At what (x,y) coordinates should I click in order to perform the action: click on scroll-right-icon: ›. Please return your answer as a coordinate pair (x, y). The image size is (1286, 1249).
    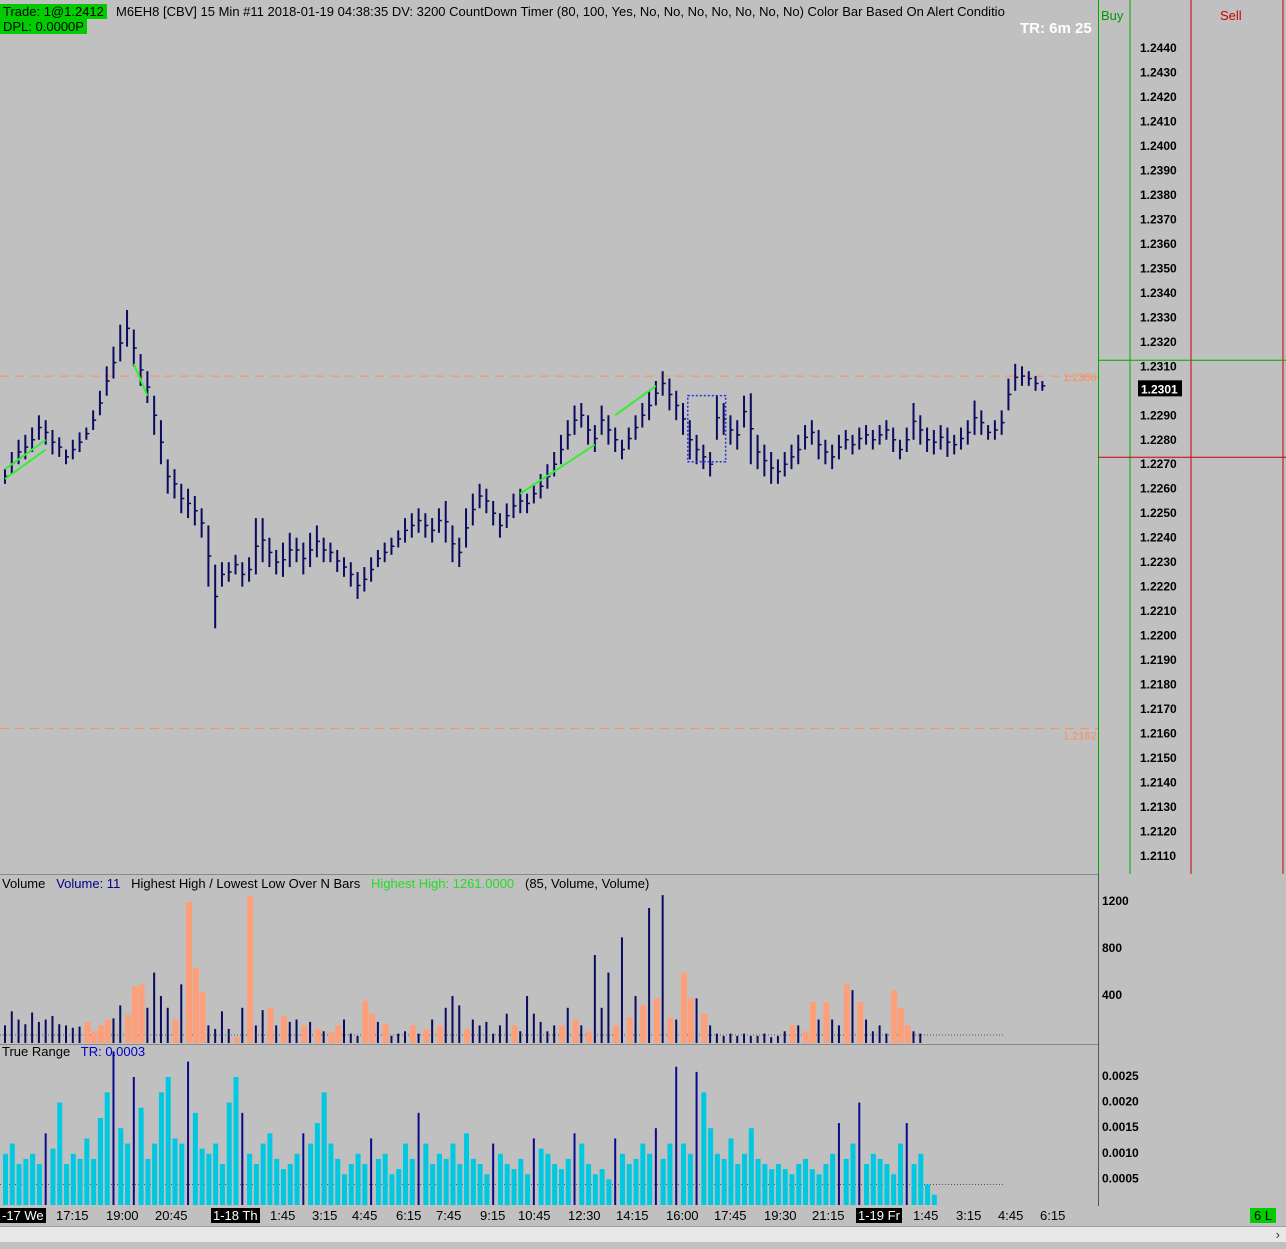
    Looking at the image, I should click on (1278, 1234).